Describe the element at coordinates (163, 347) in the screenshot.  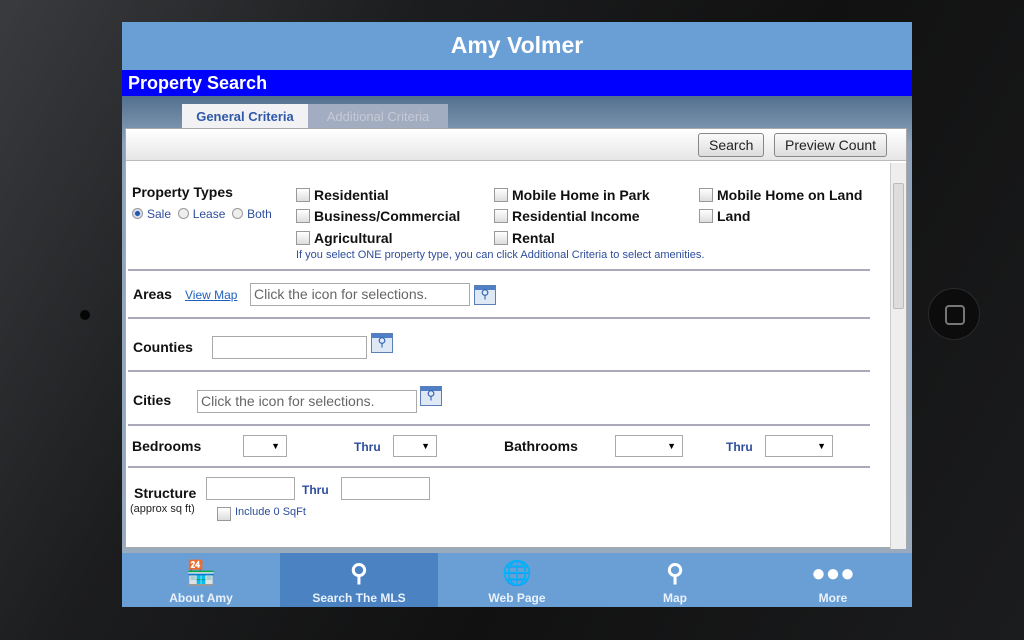
I see `counties-label: Counties` at that location.